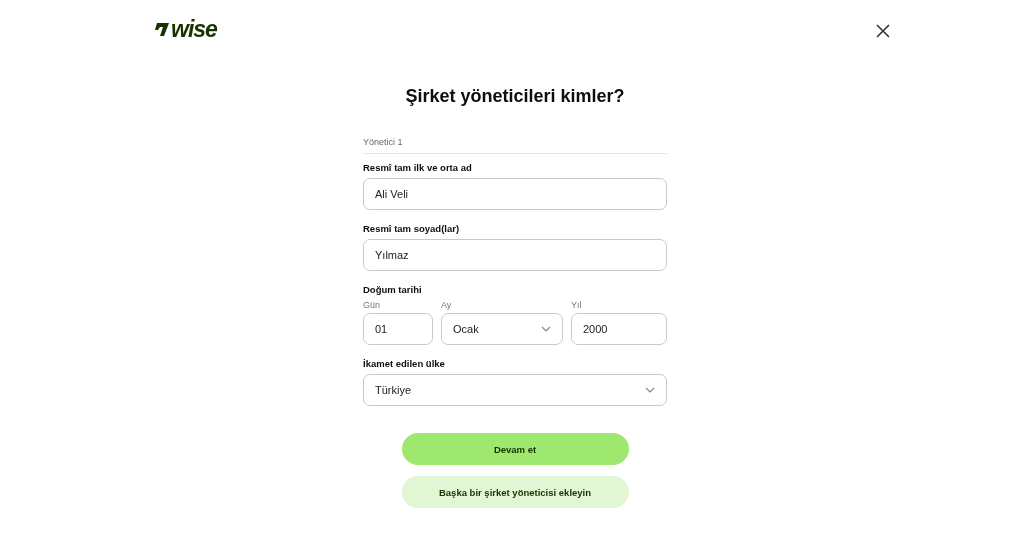  What do you see at coordinates (418, 167) in the screenshot?
I see `field-label: Resmî tam ilk ve orta ad` at bounding box center [418, 167].